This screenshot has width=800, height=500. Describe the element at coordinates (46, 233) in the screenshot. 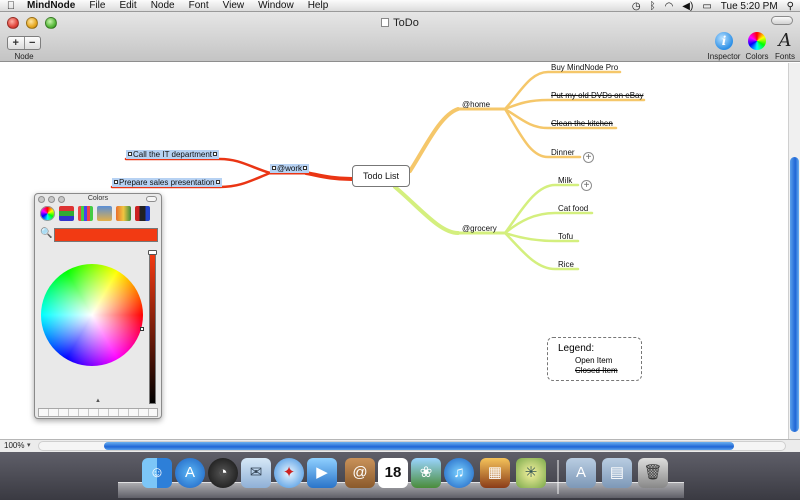

I see `magnifier-icon: 🔍` at that location.